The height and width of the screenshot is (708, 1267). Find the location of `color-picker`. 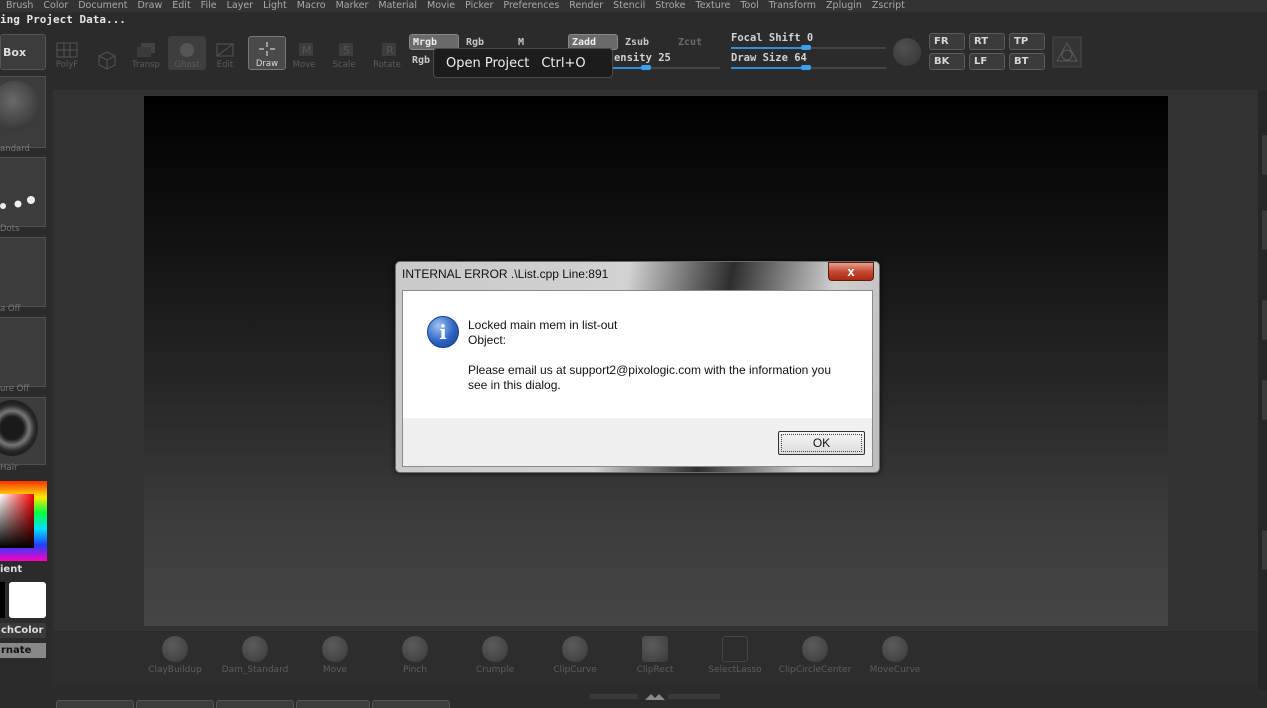

color-picker is located at coordinates (23, 521).